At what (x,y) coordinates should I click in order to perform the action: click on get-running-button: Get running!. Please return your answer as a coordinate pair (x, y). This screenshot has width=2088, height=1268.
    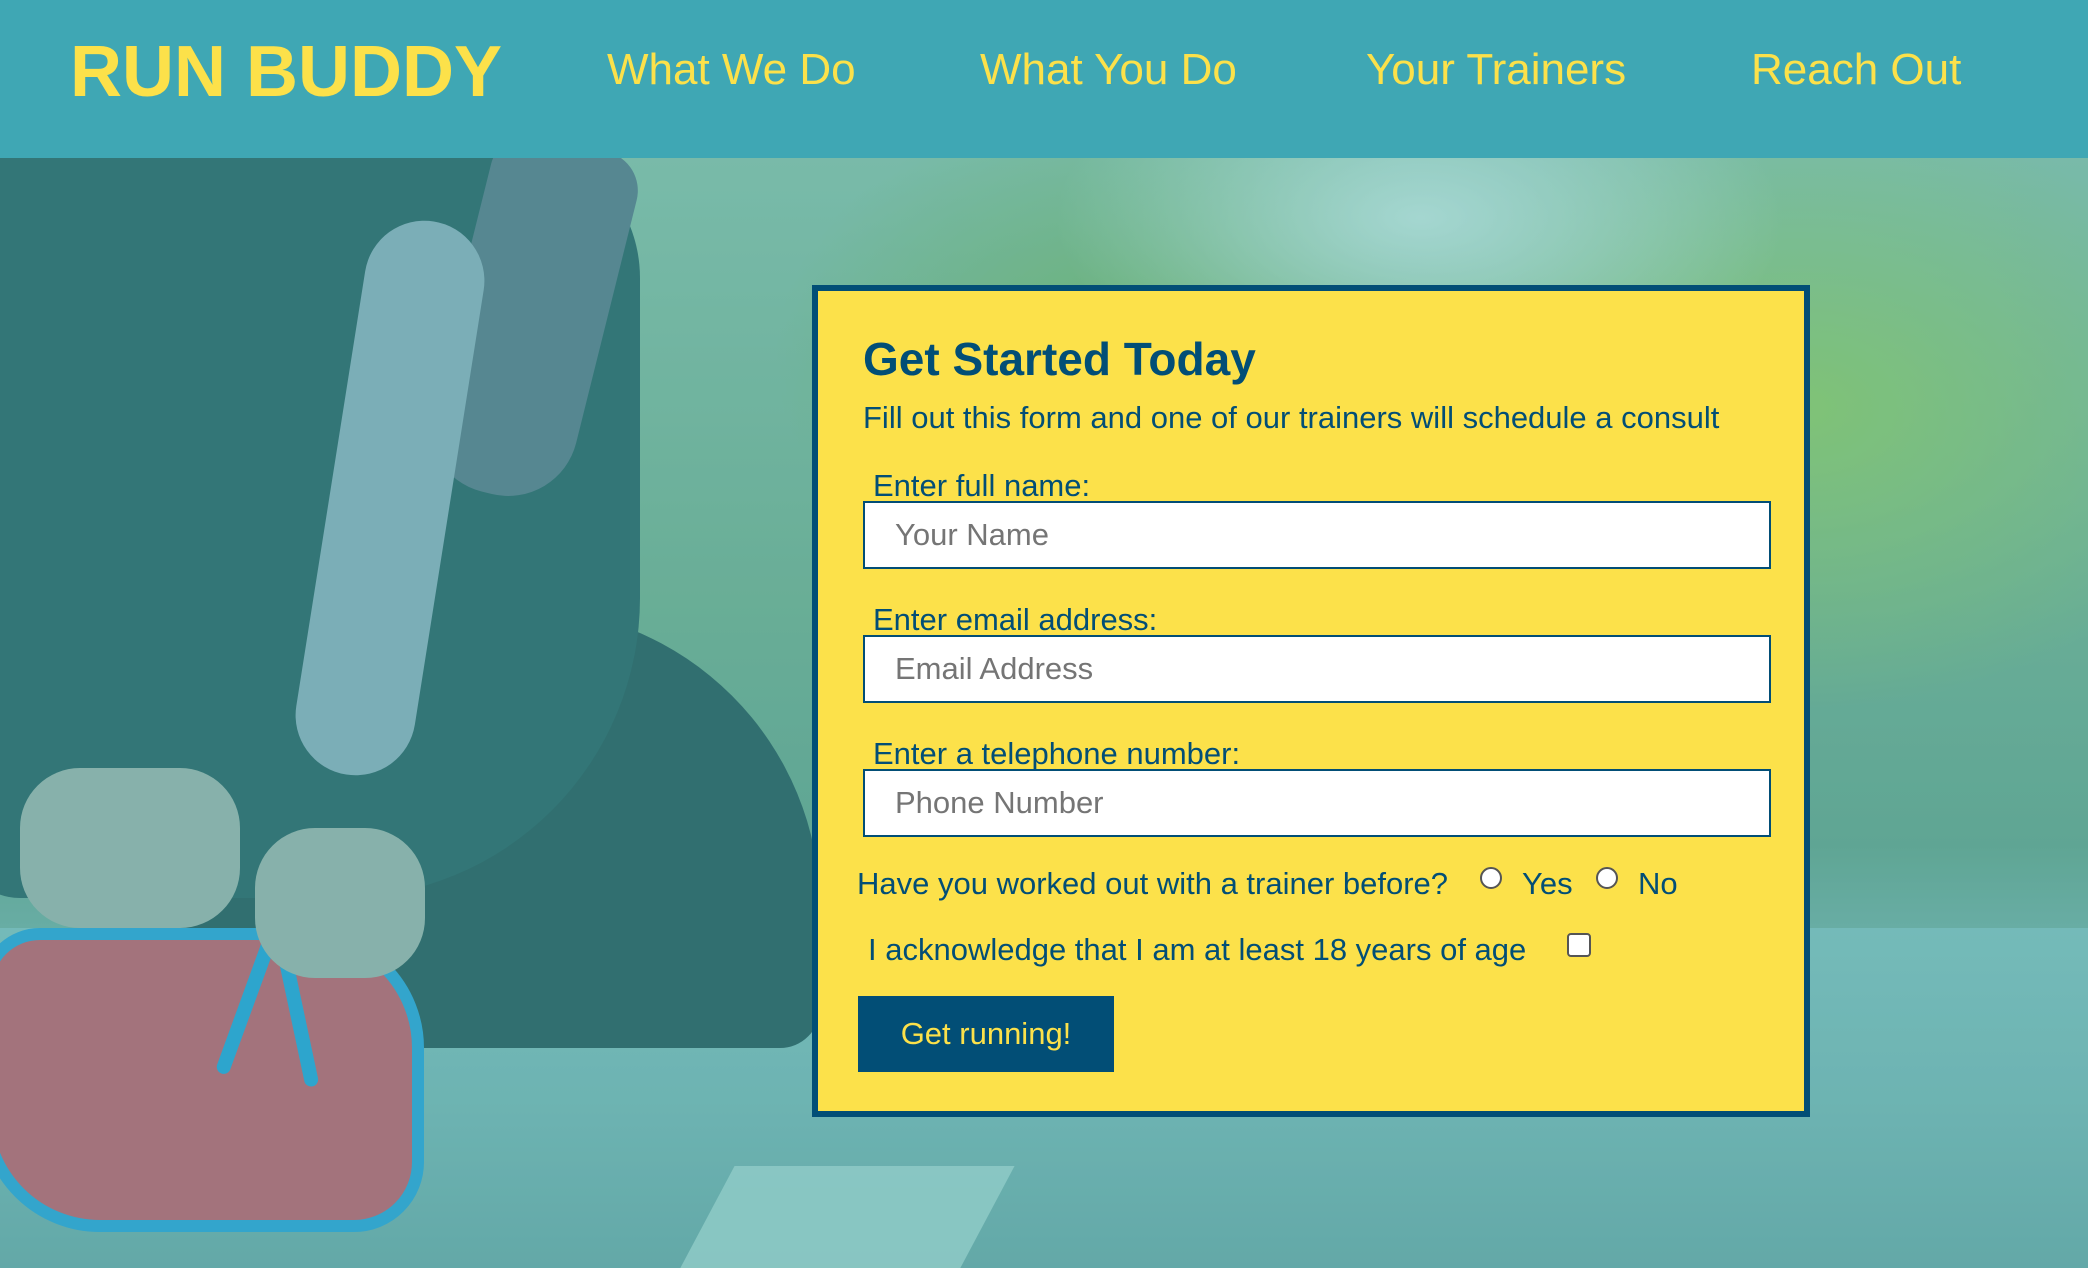
    Looking at the image, I should click on (986, 1034).